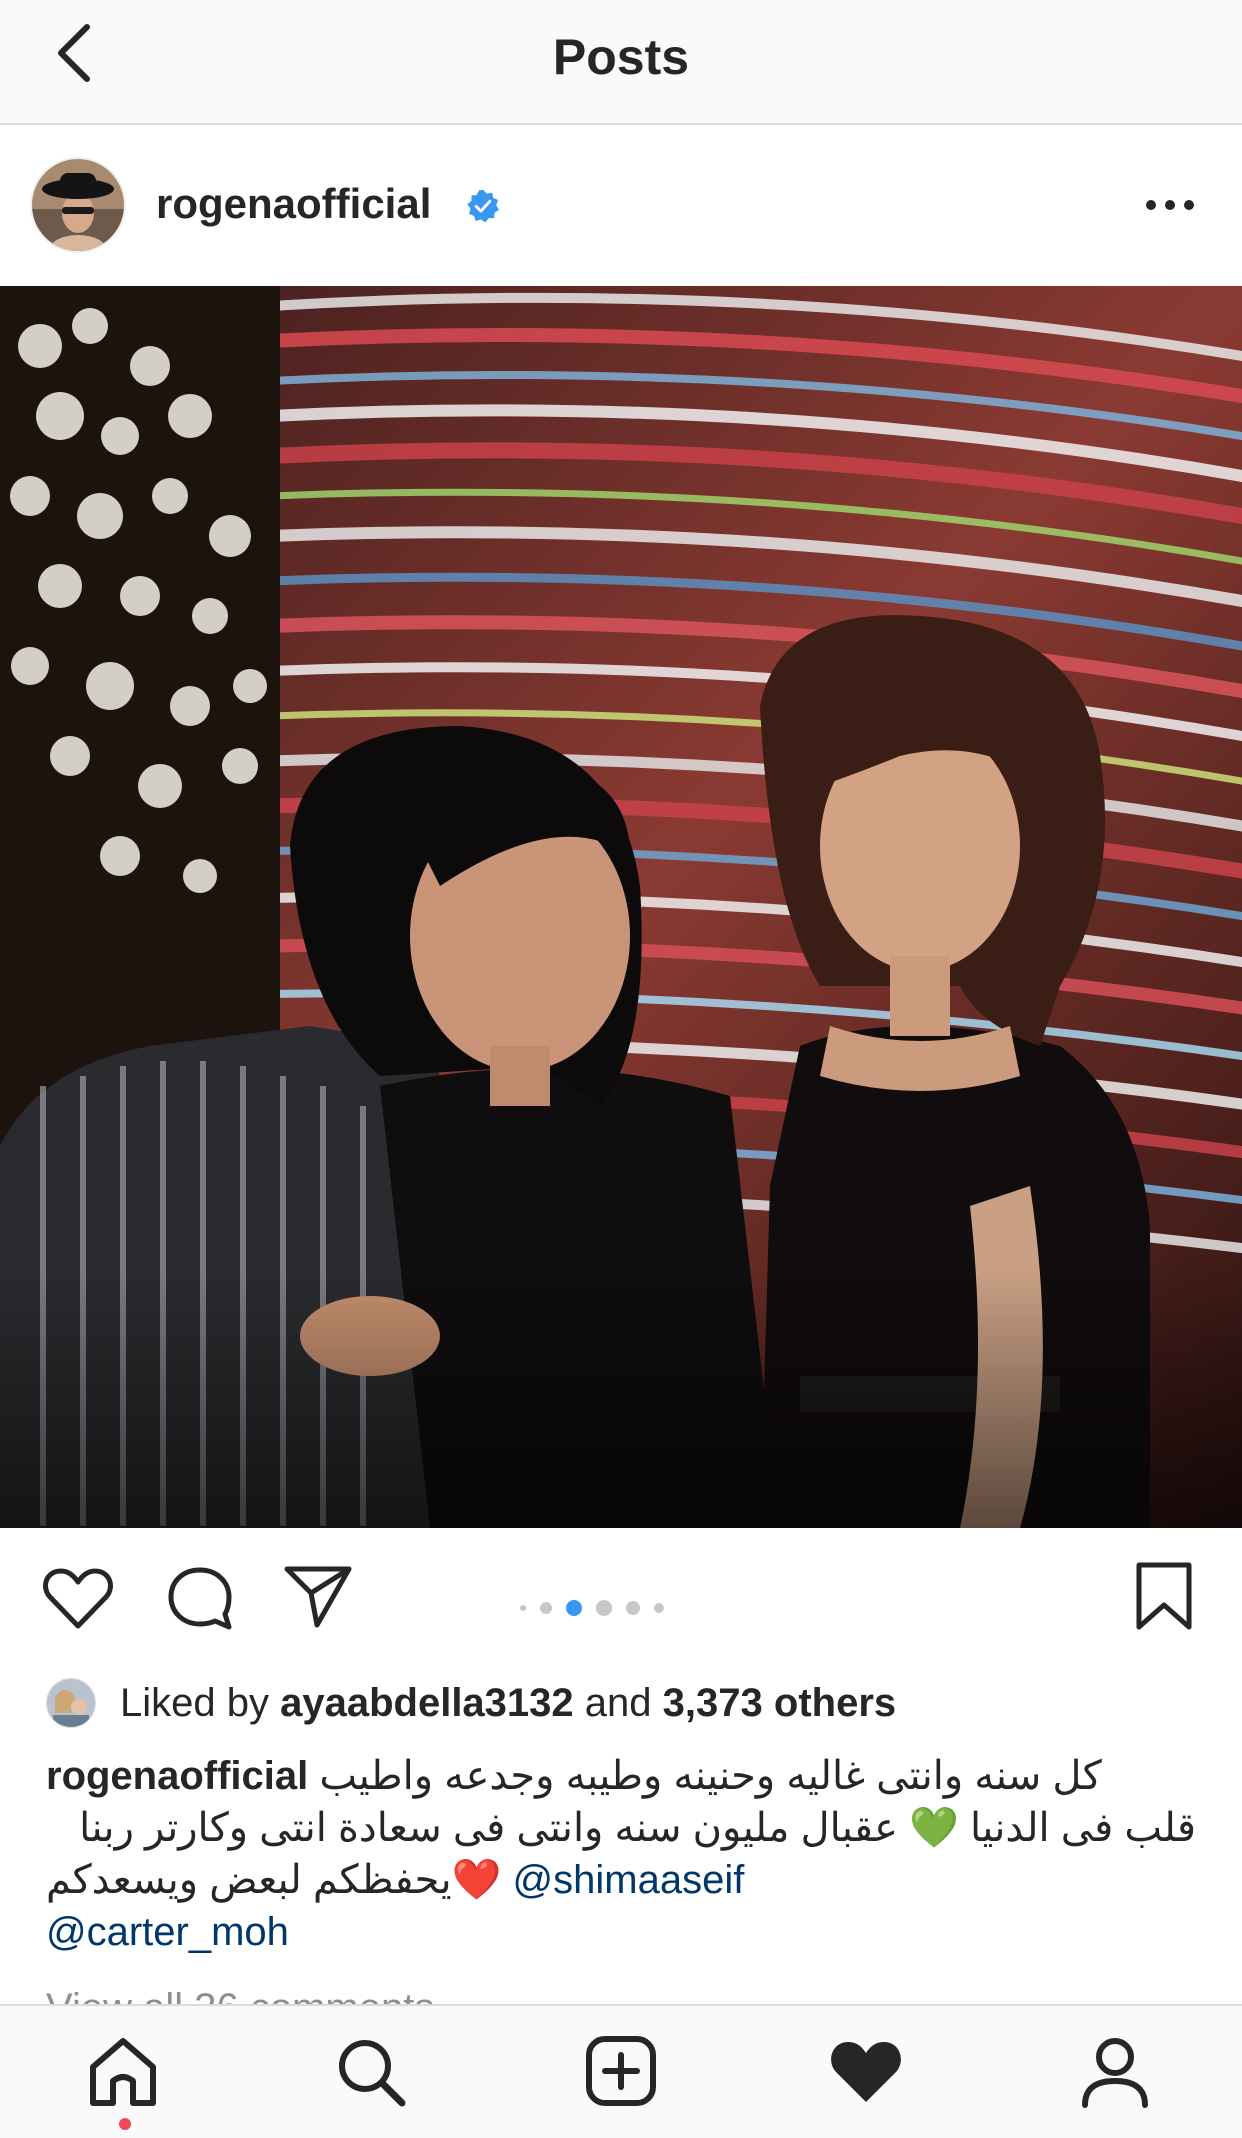 This screenshot has height=2138, width=1242. I want to click on notification-dot, so click(125, 2124).